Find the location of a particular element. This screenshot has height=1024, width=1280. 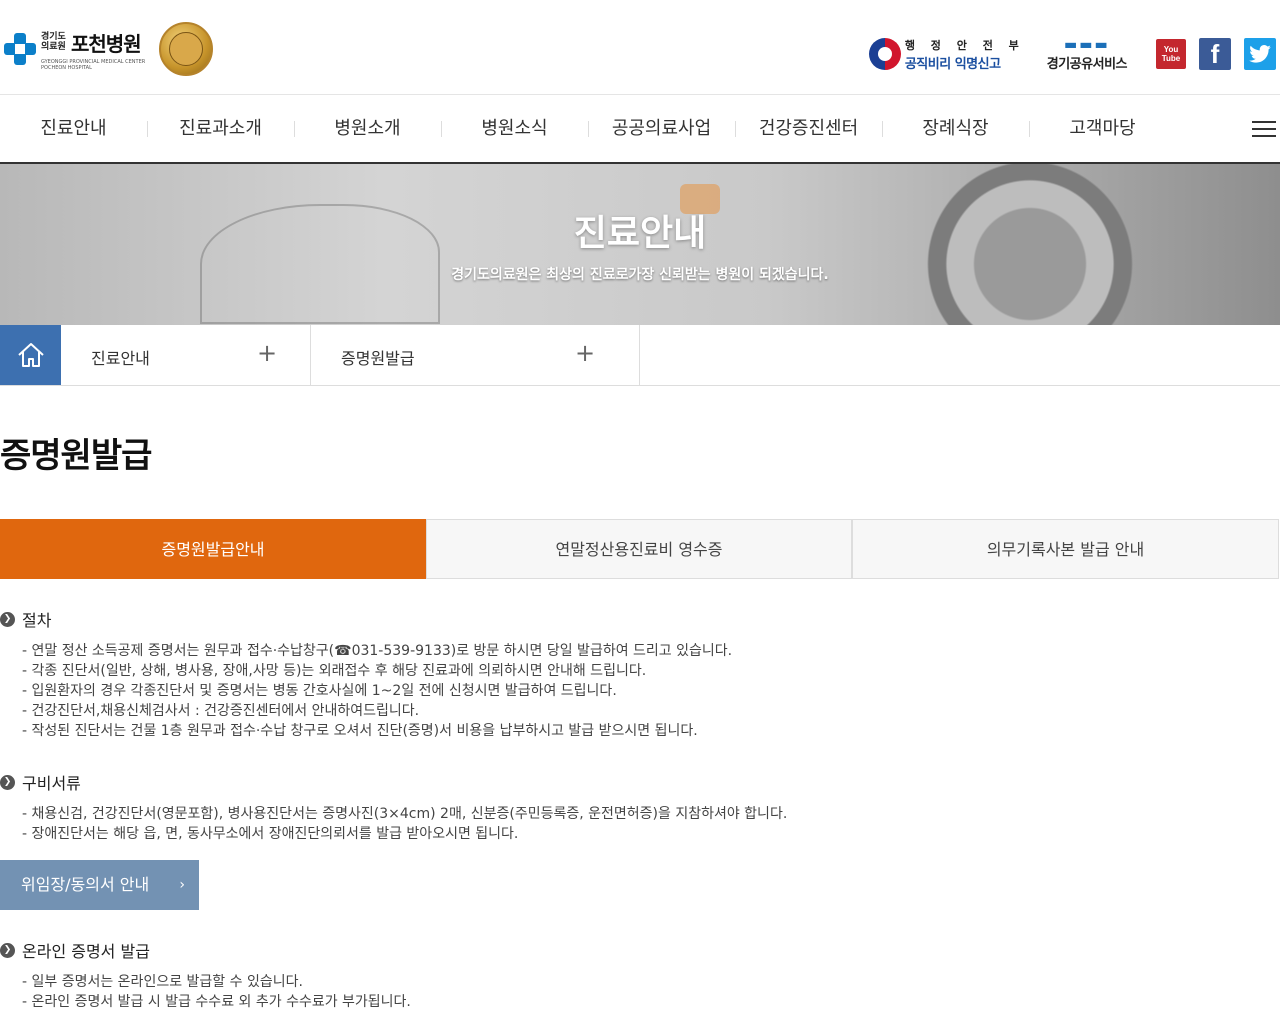

gyeonggi-share-link: ▬▬▬ 경기공유서비스 is located at coordinates (1087, 54).